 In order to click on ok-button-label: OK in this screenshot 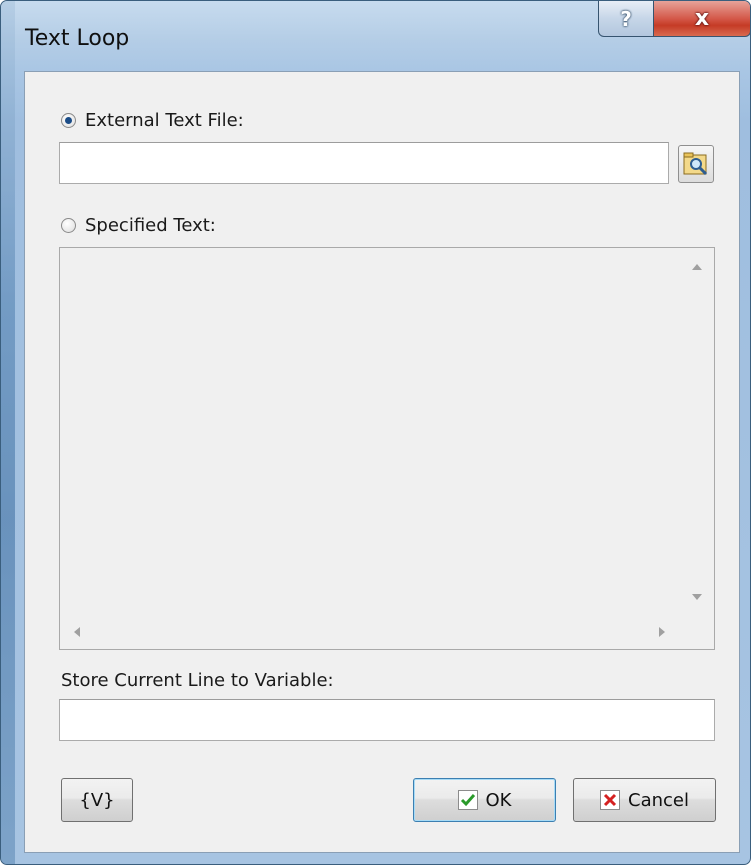, I will do `click(498, 800)`.